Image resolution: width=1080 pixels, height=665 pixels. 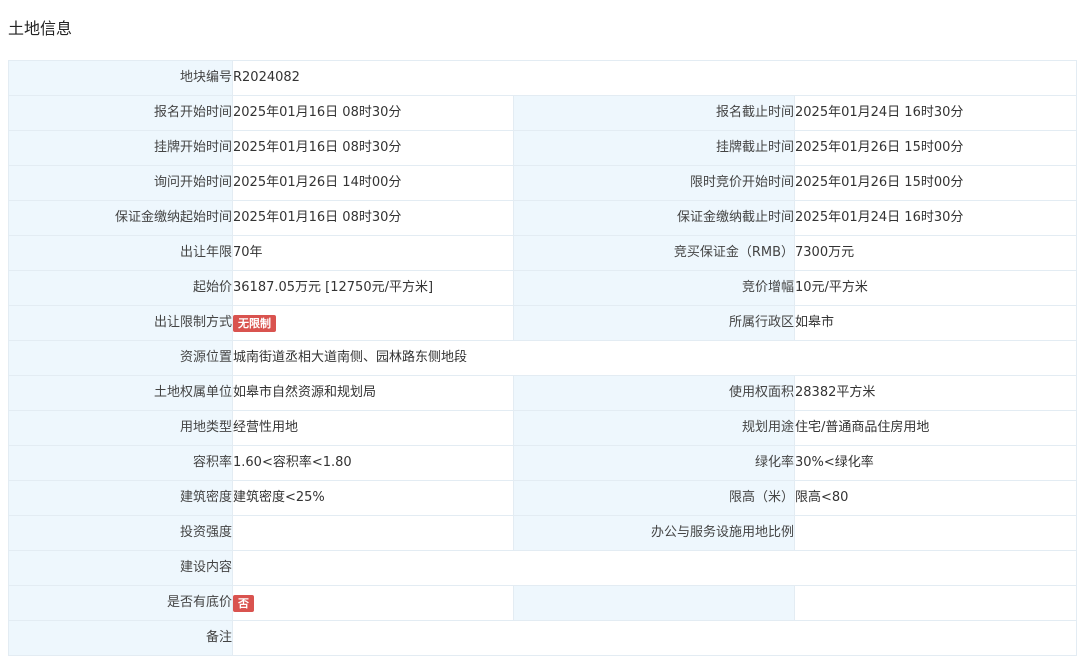 I want to click on table-row: 地块编号 R2024082, so click(x=543, y=78).